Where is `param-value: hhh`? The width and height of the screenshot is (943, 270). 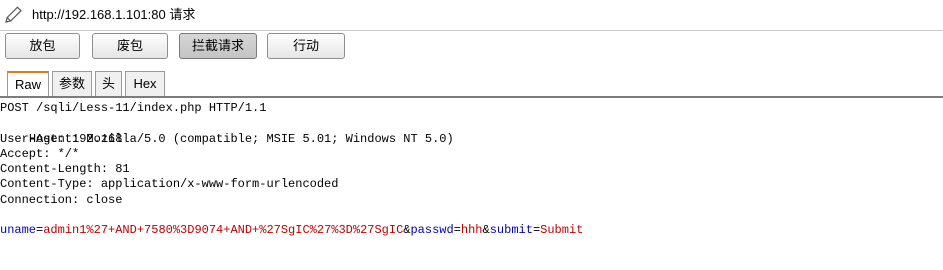
param-value: hhh is located at coordinates (471, 230).